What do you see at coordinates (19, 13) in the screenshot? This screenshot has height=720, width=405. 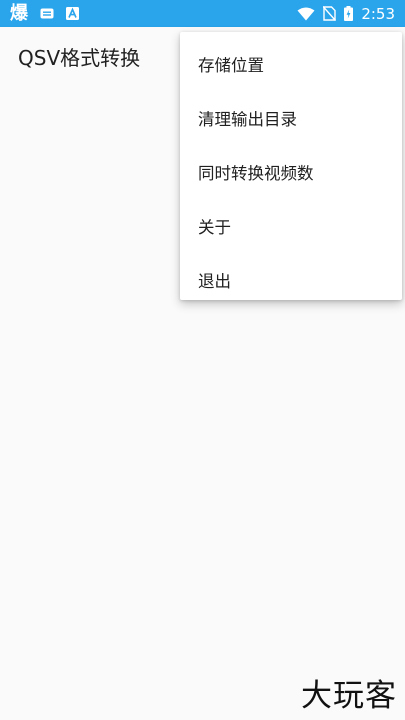 I see `app-notification-icon: 爆` at bounding box center [19, 13].